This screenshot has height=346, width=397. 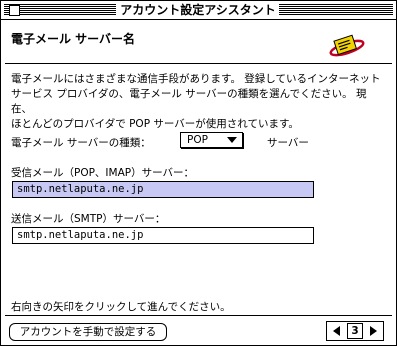 I want to click on title-bar-stripes-left, so click(x=60, y=10).